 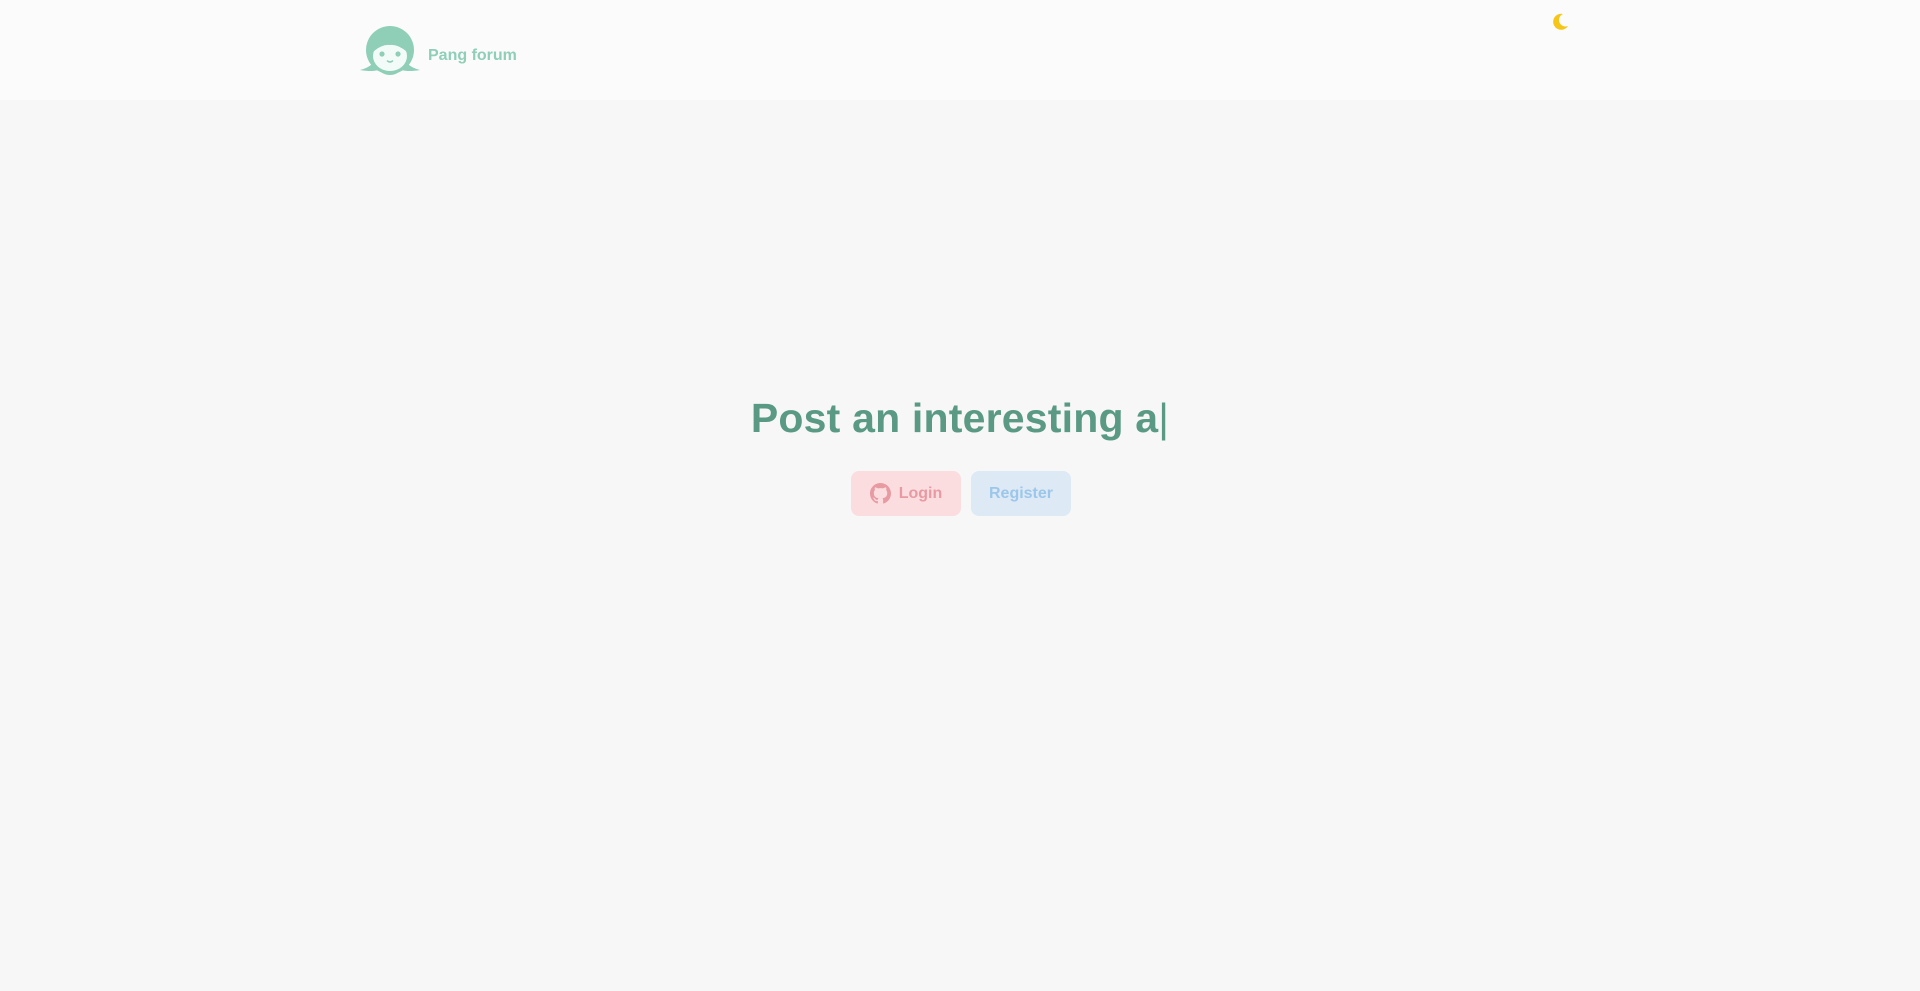 I want to click on theme-toggle-button, so click(x=1560, y=22).